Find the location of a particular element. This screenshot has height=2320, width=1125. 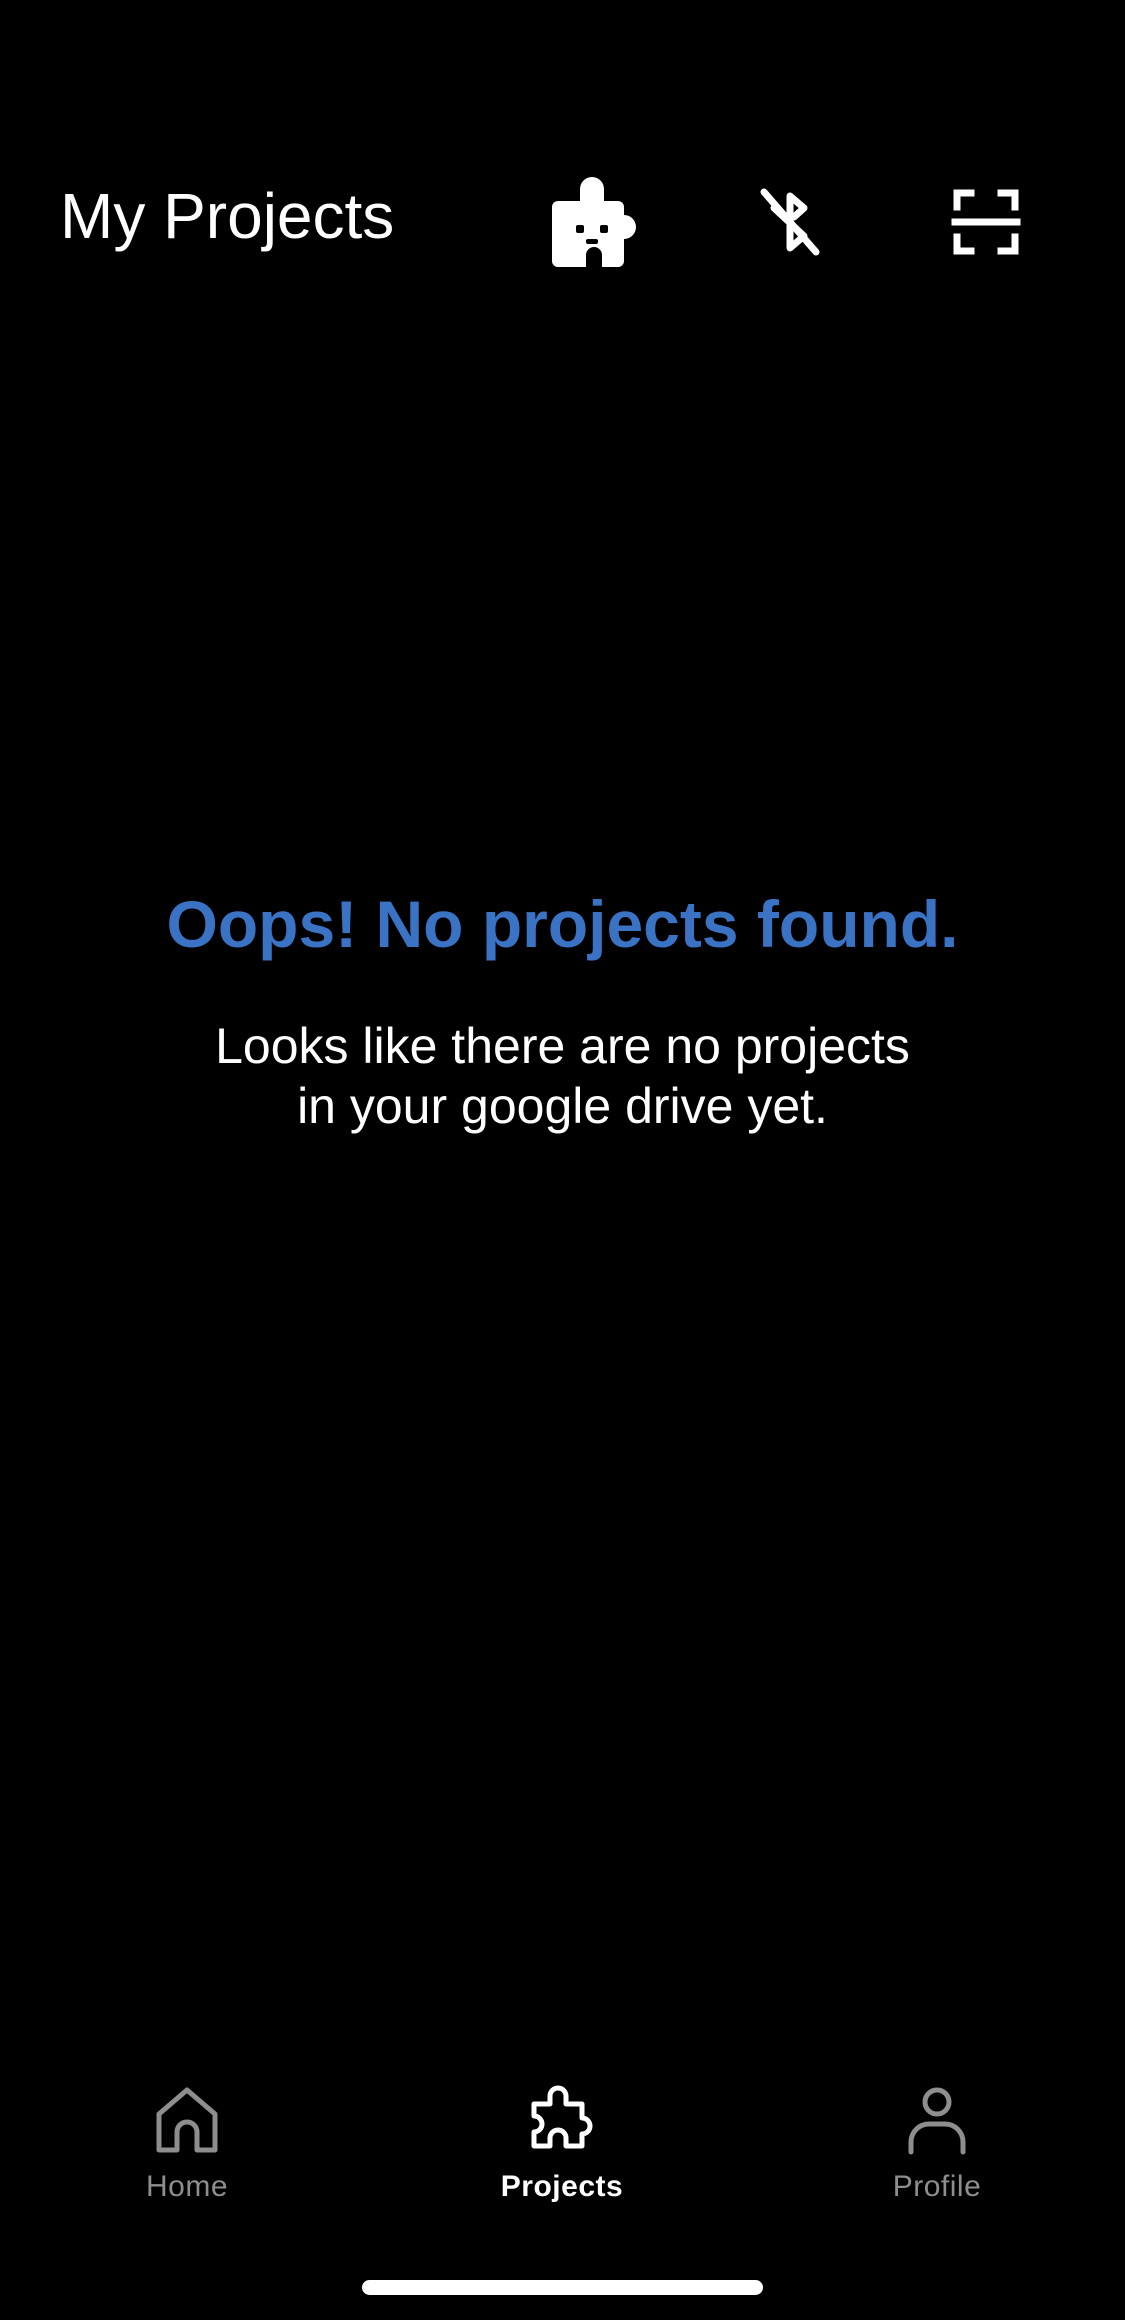

tab-profile: Profile is located at coordinates (937, 2155).